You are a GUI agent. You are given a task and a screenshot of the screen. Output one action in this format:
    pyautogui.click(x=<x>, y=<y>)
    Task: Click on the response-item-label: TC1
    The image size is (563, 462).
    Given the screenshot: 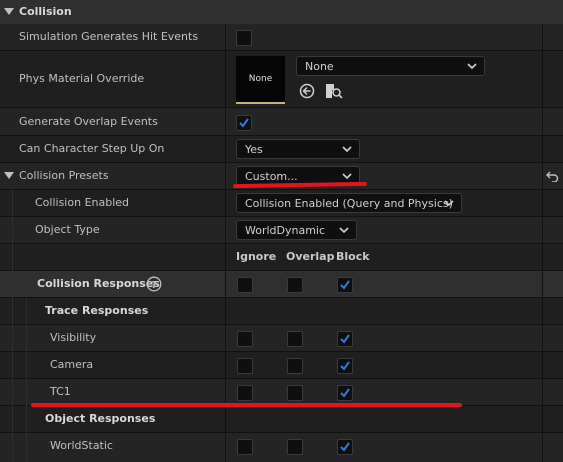 What is the action you would take?
    pyautogui.click(x=60, y=391)
    